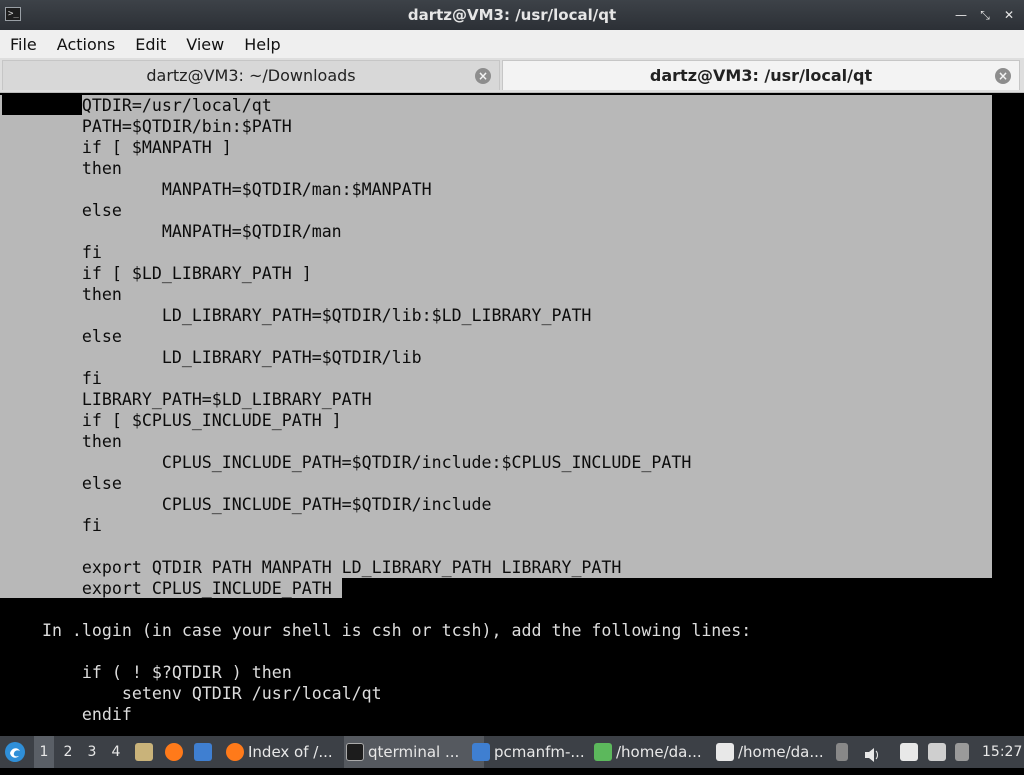 This screenshot has width=1024, height=775. What do you see at coordinates (192, 693) in the screenshot?
I see `terminal-line: setenv QTDIR /usr/local/qt` at bounding box center [192, 693].